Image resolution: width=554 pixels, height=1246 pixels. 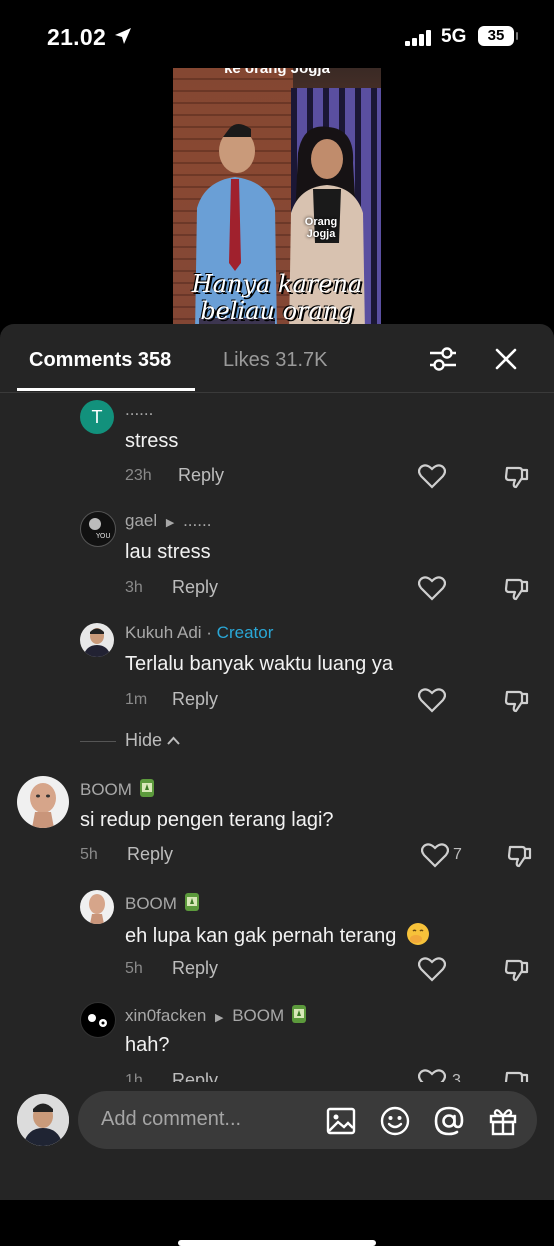 What do you see at coordinates (152, 441) in the screenshot?
I see `comment-text: stress` at bounding box center [152, 441].